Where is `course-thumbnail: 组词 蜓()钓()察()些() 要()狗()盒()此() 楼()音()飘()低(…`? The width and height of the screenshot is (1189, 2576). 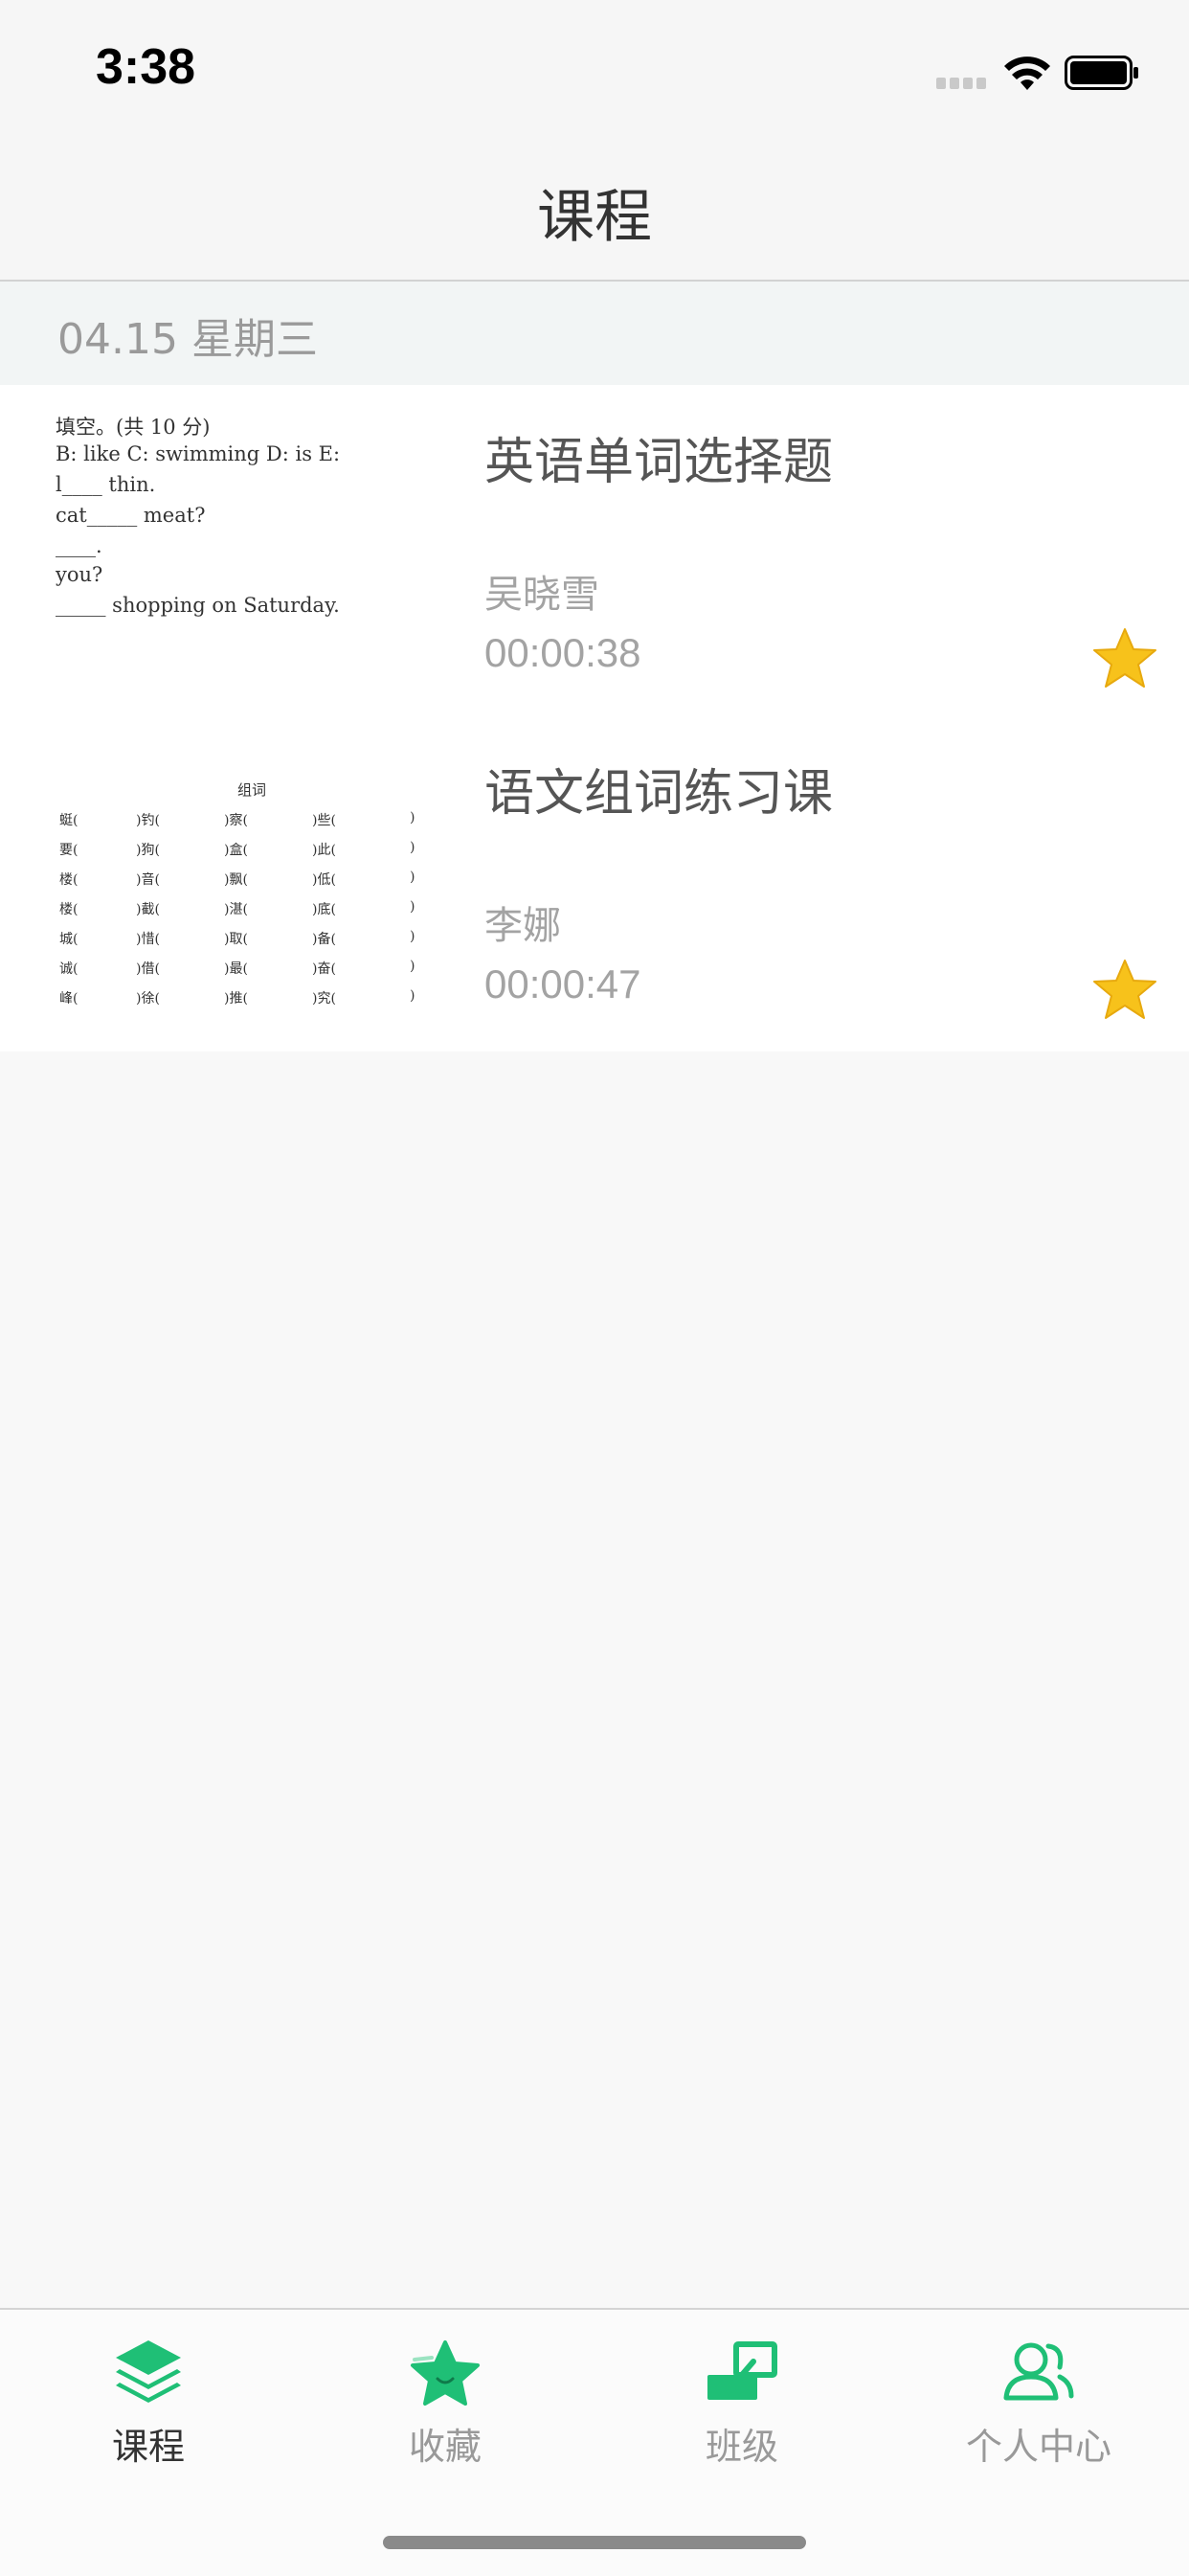
course-thumbnail: 组词 蜓()钓()察()些() 要()狗()盒()此() 楼()音()飘()低(… is located at coordinates (249, 901).